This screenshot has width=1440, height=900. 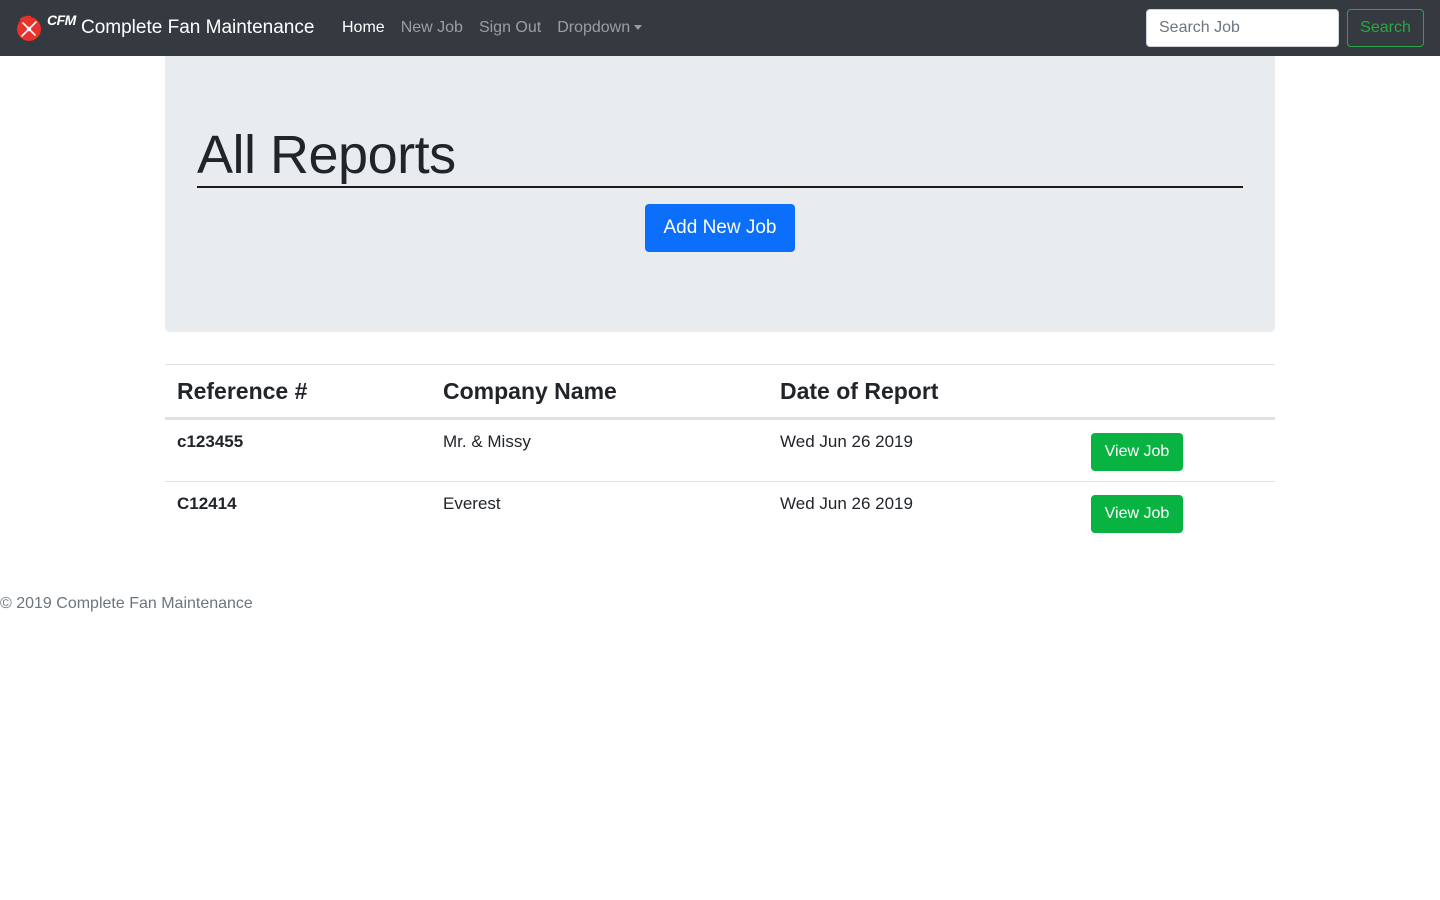 What do you see at coordinates (298, 450) in the screenshot?
I see `cell-reference: c123455` at bounding box center [298, 450].